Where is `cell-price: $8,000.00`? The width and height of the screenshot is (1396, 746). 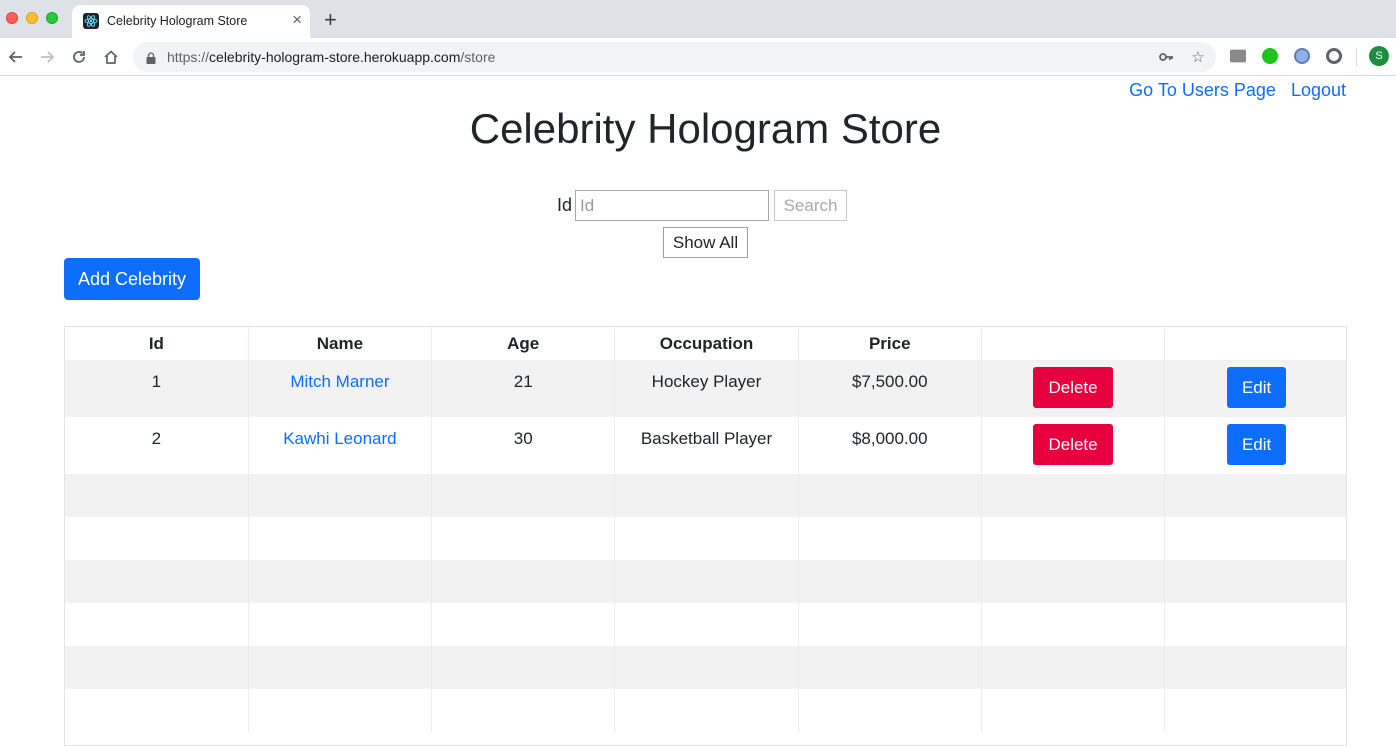
cell-price: $8,000.00 is located at coordinates (890, 445).